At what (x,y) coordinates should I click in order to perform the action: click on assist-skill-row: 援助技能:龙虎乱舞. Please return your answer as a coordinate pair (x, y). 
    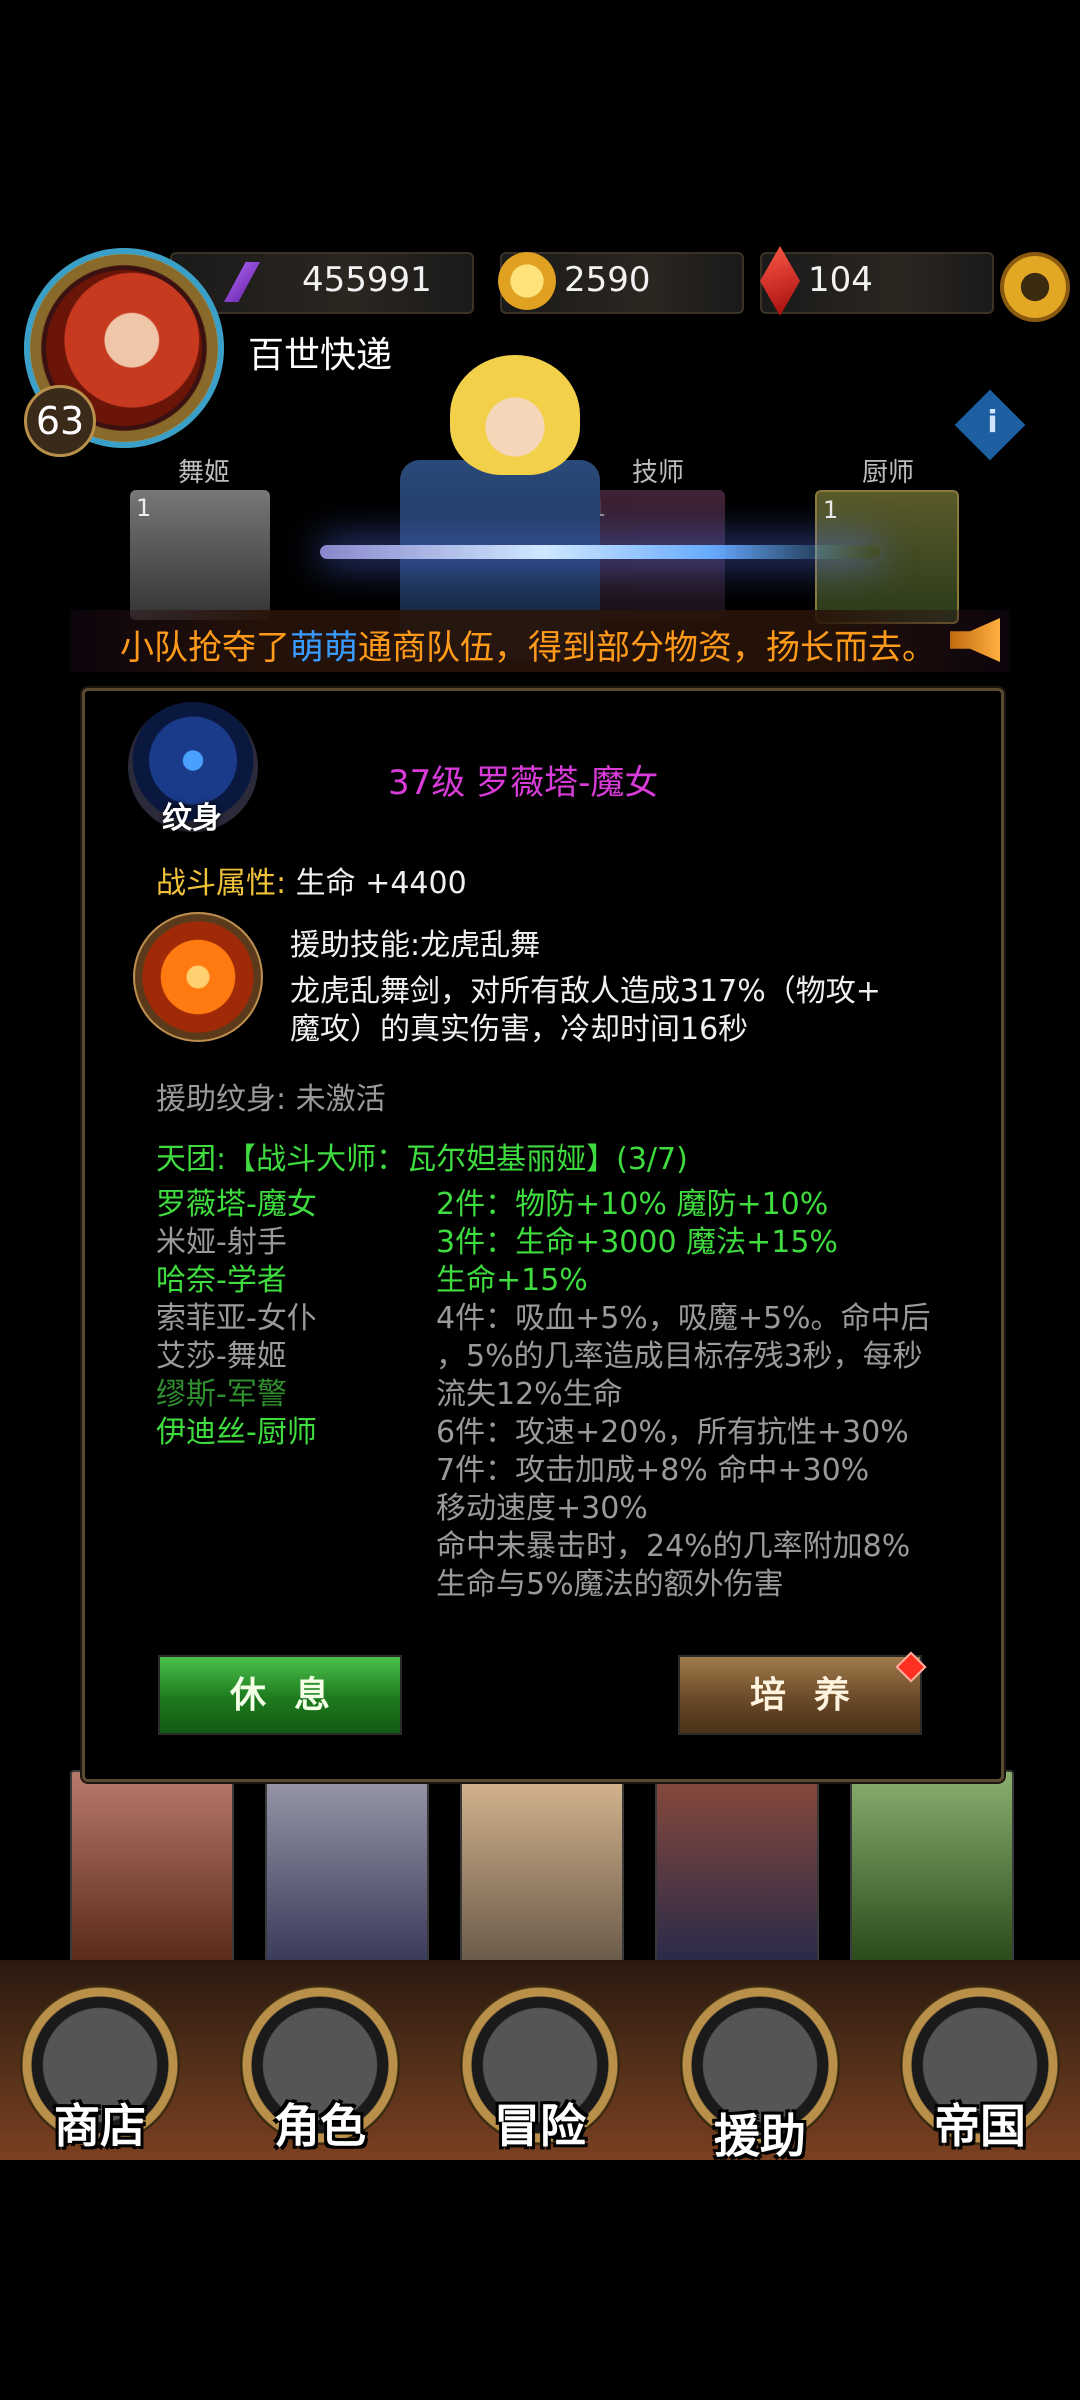
    Looking at the image, I should click on (415, 942).